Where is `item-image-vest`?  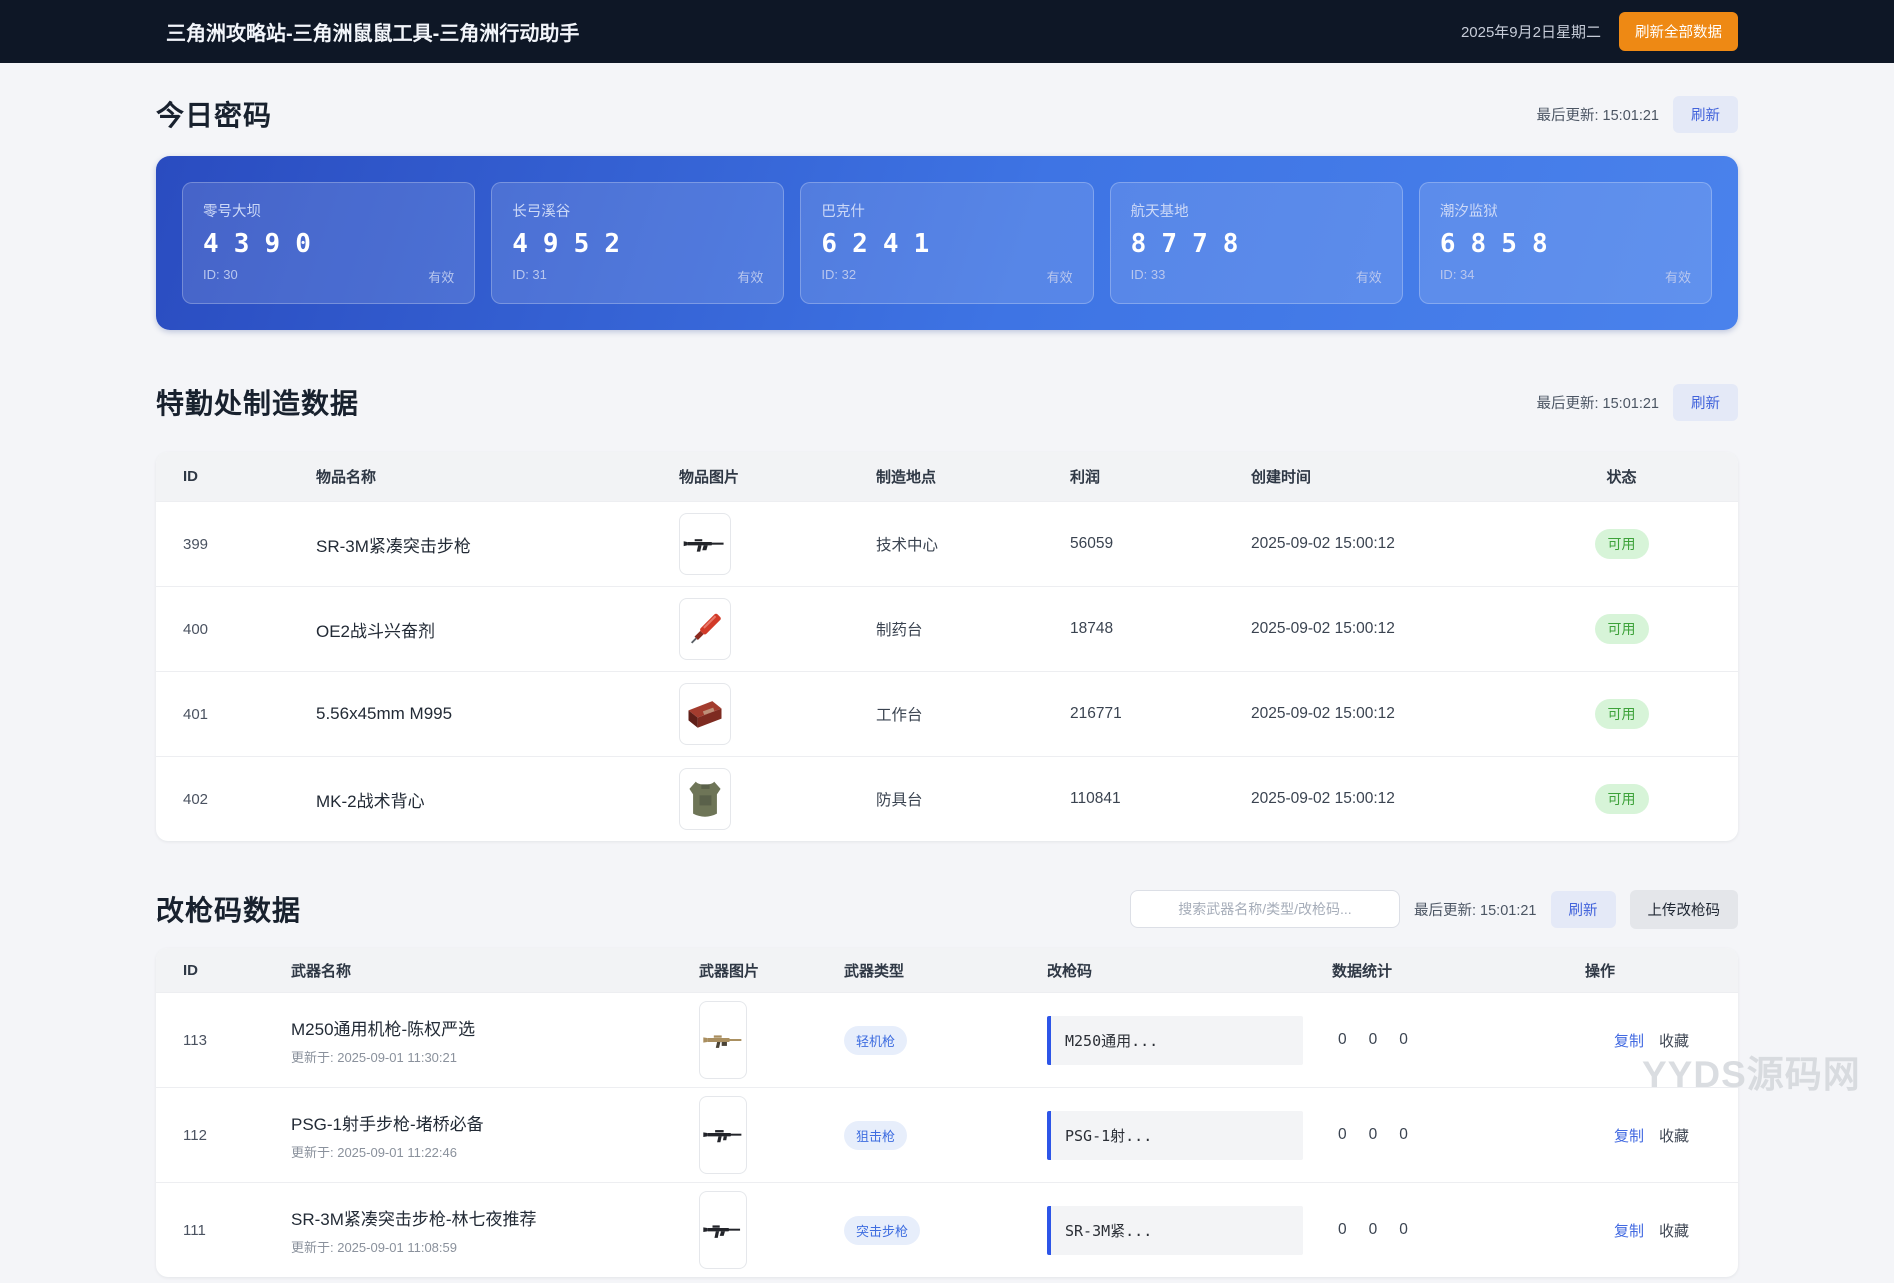
item-image-vest is located at coordinates (705, 799).